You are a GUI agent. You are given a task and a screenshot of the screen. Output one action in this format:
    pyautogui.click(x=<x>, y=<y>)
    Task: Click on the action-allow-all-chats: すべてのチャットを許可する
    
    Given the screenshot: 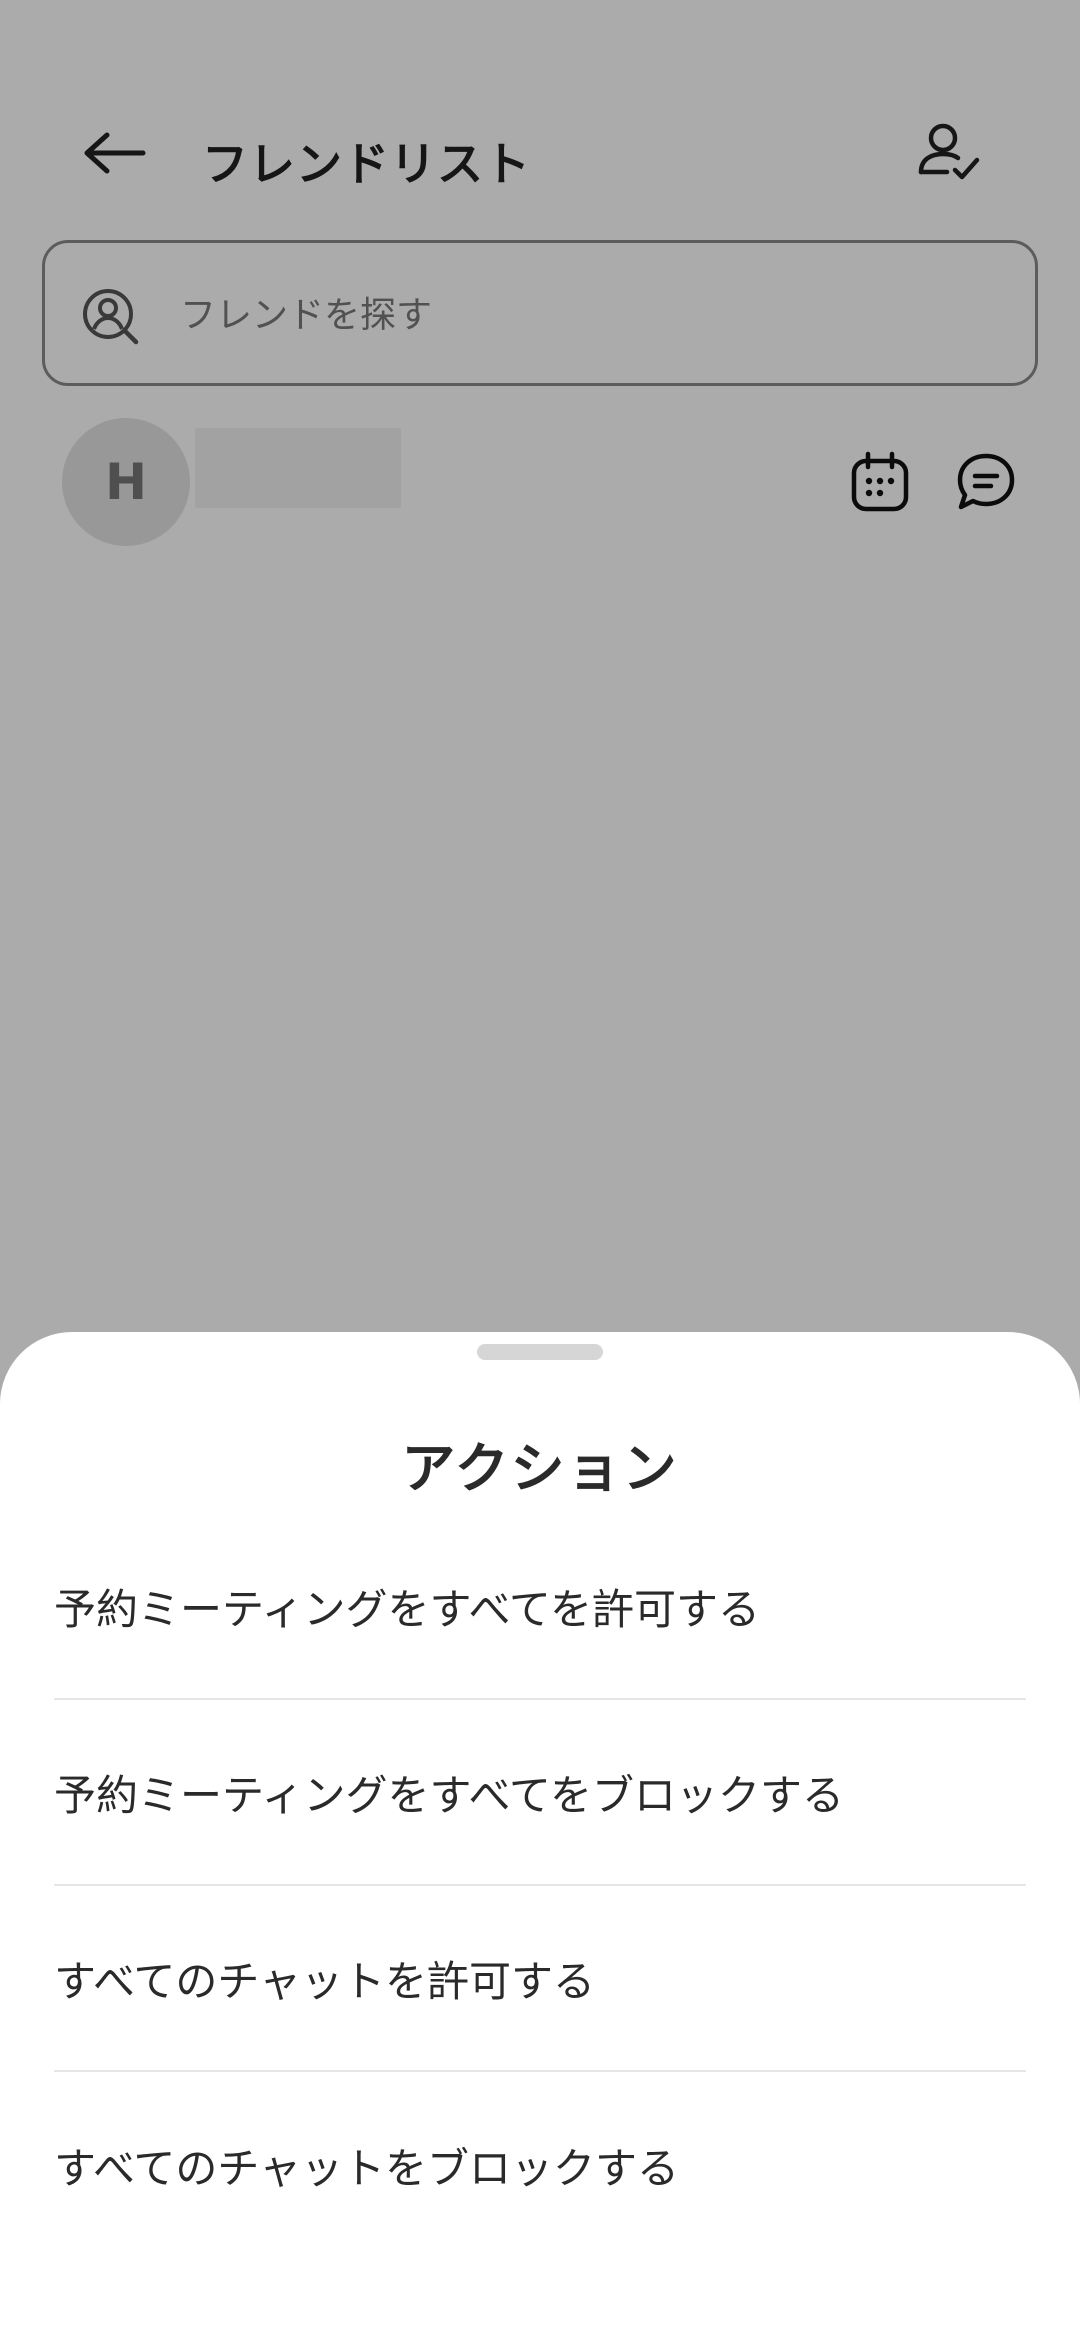 What is the action you would take?
    pyautogui.click(x=540, y=1979)
    